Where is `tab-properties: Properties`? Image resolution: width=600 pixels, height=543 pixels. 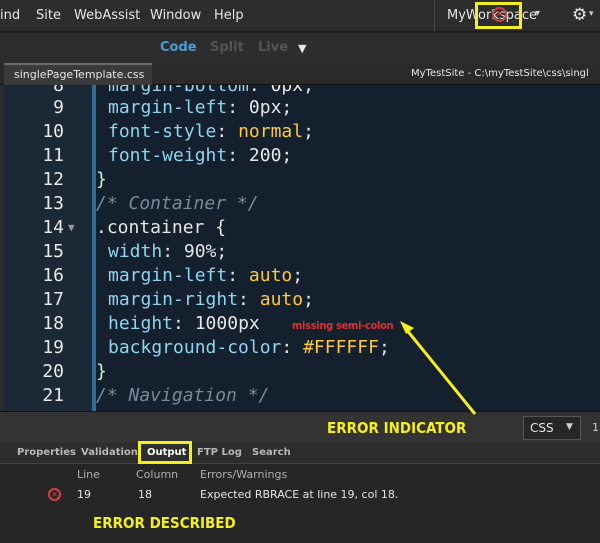
tab-properties: Properties is located at coordinates (46, 452).